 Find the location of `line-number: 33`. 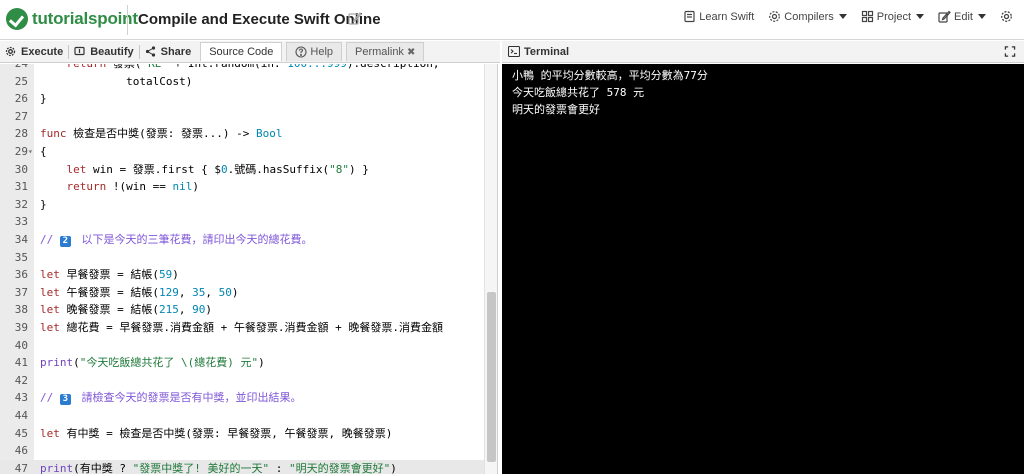

line-number: 33 is located at coordinates (21, 222).